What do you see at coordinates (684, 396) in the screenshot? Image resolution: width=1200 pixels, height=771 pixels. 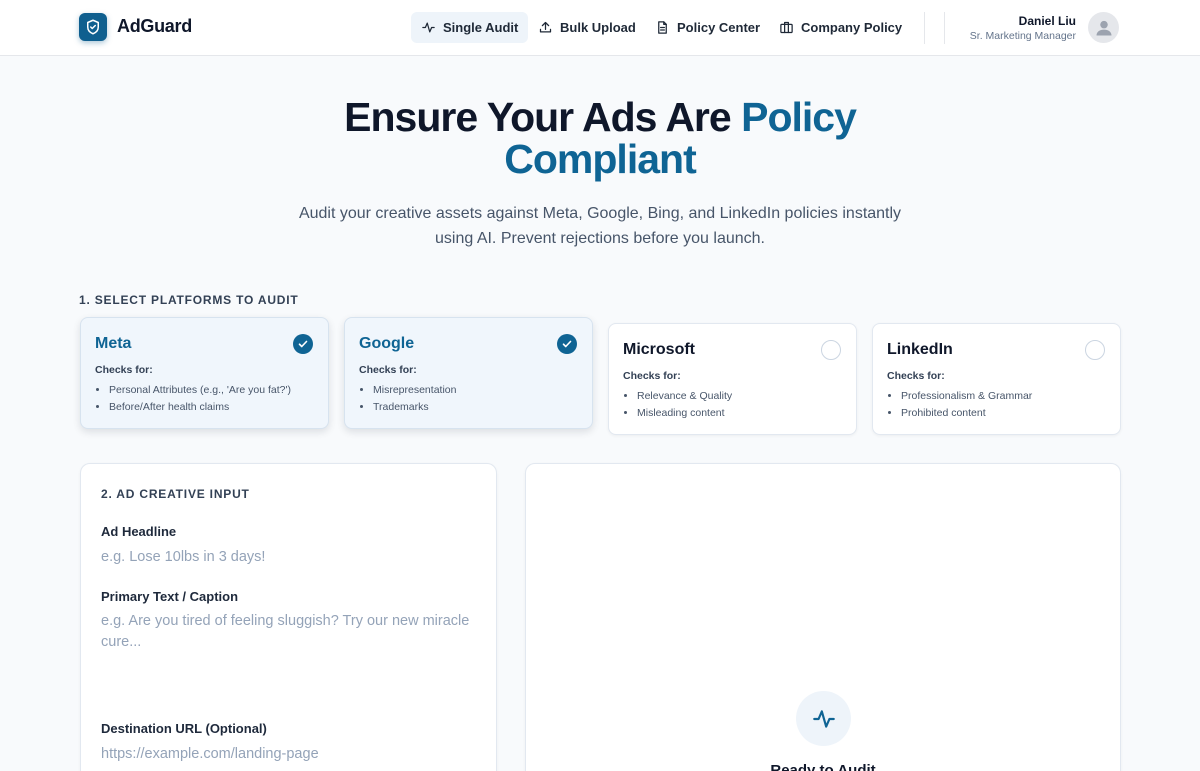 I see `check-item: Relevance & Quality` at bounding box center [684, 396].